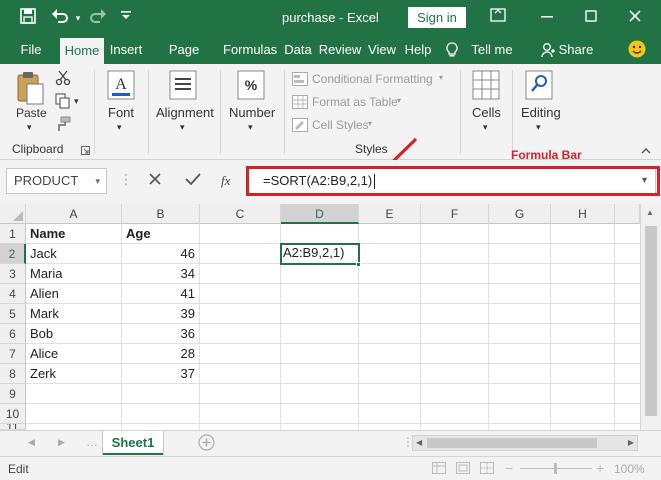 This screenshot has height=480, width=661. Describe the element at coordinates (161, 374) in the screenshot. I see `cell-b8: 37` at that location.